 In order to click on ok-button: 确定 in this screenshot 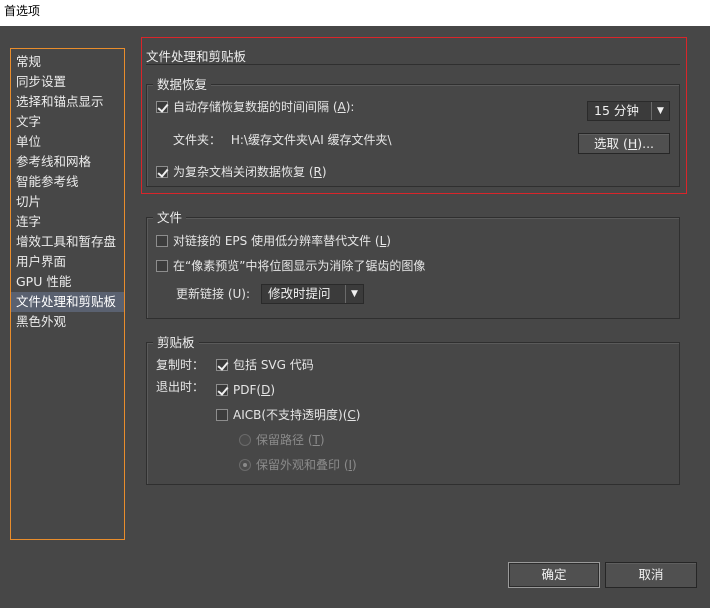, I will do `click(554, 575)`.